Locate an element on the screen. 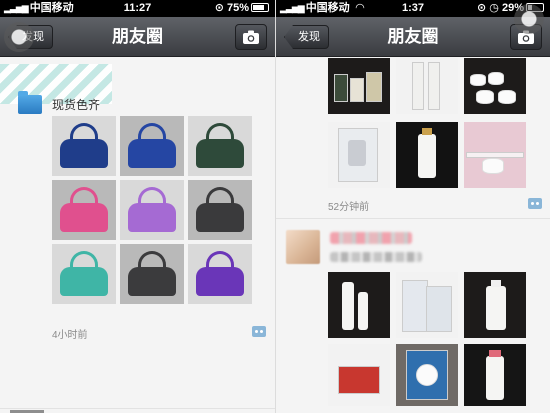  post-time: 4小时前 is located at coordinates (70, 335).